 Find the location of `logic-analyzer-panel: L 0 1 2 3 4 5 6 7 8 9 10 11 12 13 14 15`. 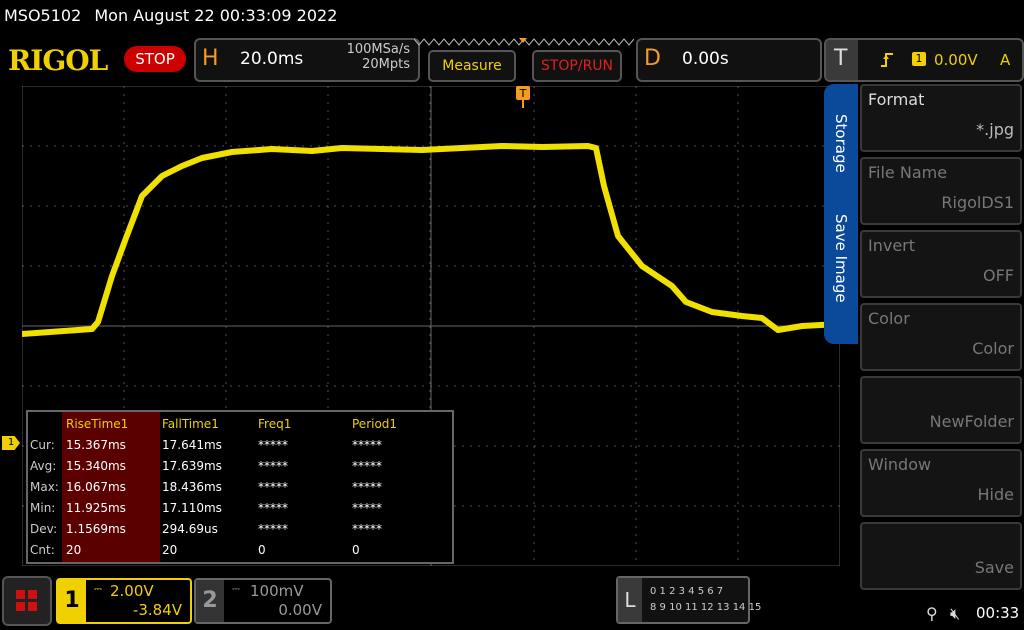

logic-analyzer-panel: L 0 1 2 3 4 5 6 7 8 9 10 11 12 13 14 15 is located at coordinates (688, 600).